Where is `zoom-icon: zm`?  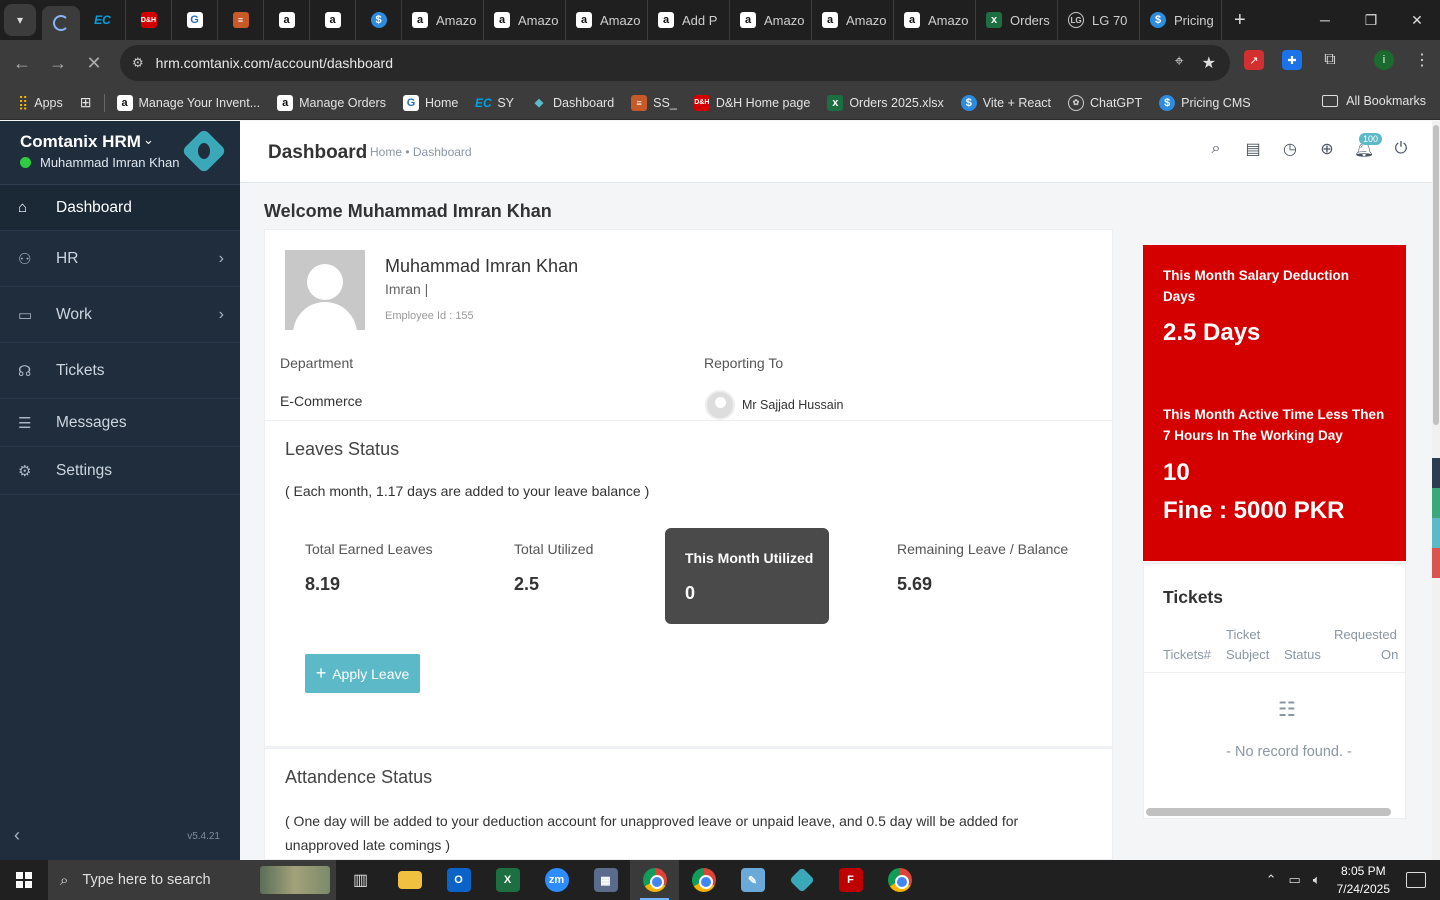 zoom-icon: zm is located at coordinates (556, 880).